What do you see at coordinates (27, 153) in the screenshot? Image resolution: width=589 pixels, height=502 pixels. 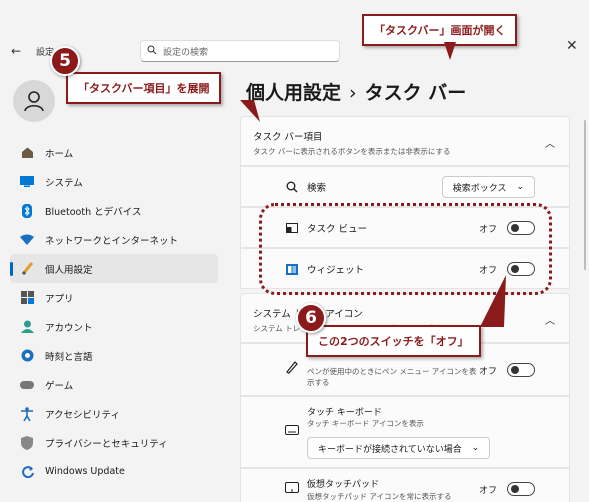 I see `home-icon` at bounding box center [27, 153].